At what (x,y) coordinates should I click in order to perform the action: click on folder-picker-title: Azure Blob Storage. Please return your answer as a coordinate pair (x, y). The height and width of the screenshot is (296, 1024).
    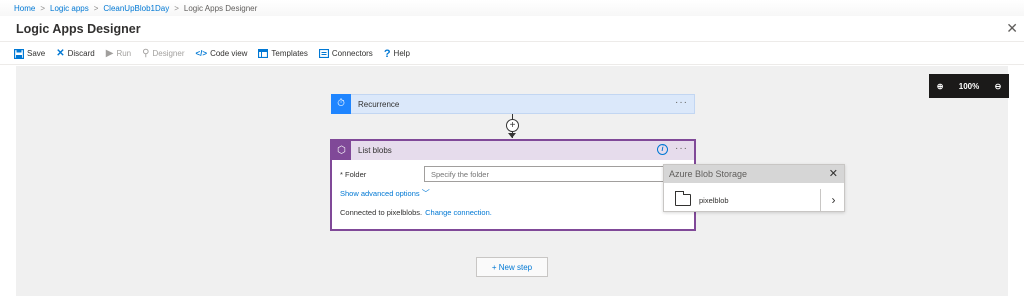
    Looking at the image, I should click on (708, 174).